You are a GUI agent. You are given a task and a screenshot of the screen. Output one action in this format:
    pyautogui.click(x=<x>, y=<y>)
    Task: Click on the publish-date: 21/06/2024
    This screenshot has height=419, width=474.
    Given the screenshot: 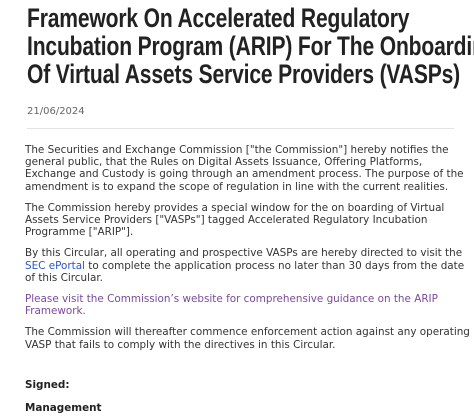 What is the action you would take?
    pyautogui.click(x=56, y=111)
    